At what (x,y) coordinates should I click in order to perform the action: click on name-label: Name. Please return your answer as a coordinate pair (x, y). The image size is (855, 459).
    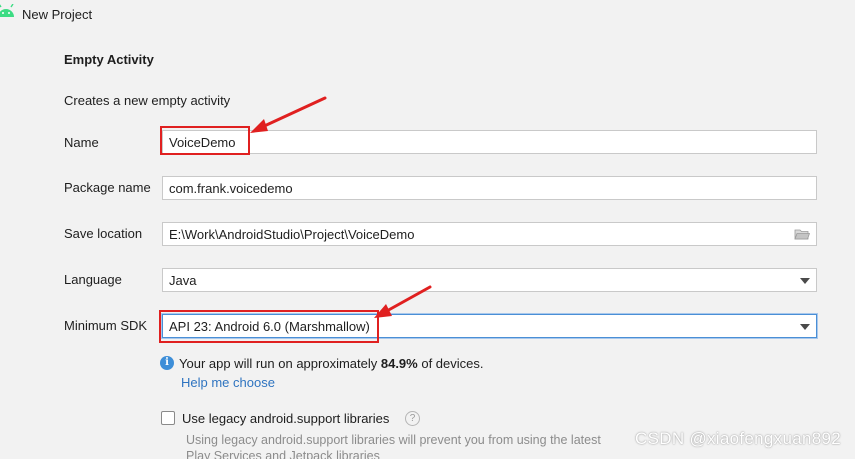
    Looking at the image, I should click on (81, 142).